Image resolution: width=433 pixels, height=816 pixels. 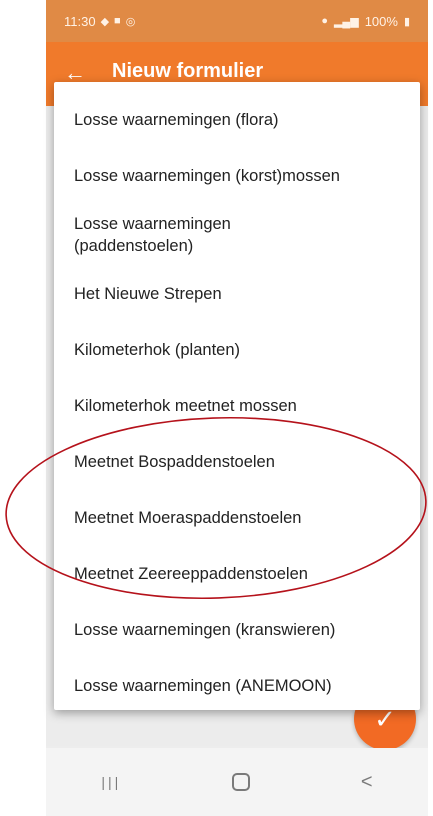 What do you see at coordinates (241, 782) in the screenshot?
I see `home-icon` at bounding box center [241, 782].